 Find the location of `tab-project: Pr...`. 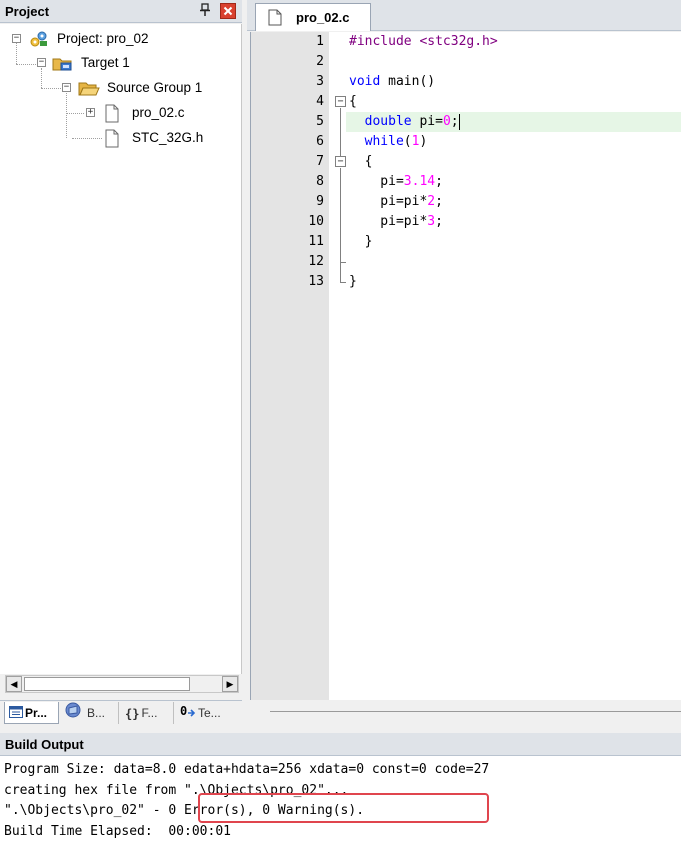

tab-project: Pr... is located at coordinates (31, 713).